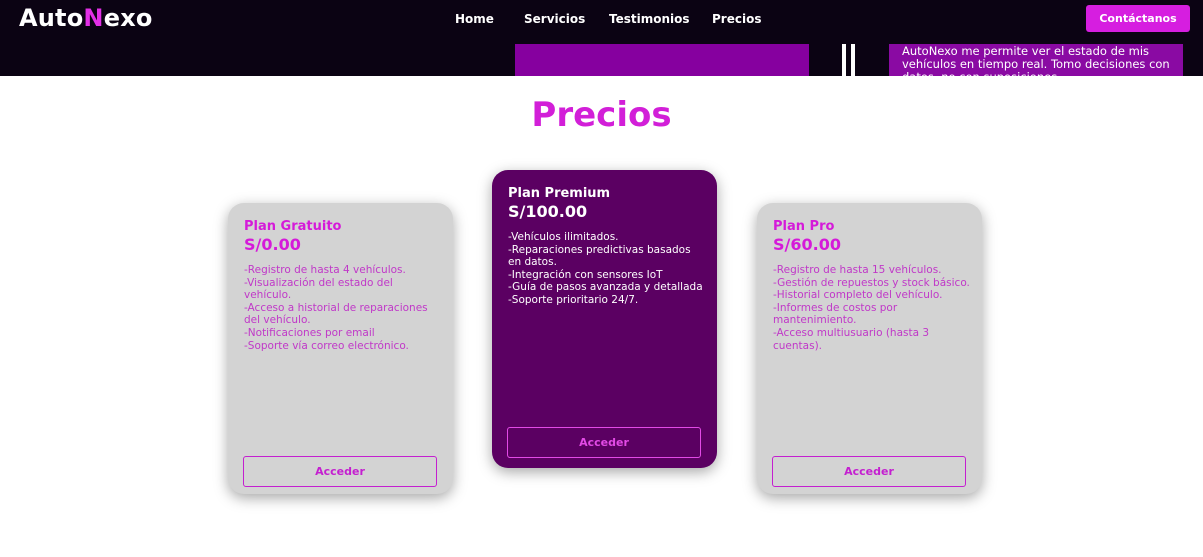 This screenshot has width=1203, height=557. What do you see at coordinates (559, 193) in the screenshot?
I see `plan-name: Plan Premium` at bounding box center [559, 193].